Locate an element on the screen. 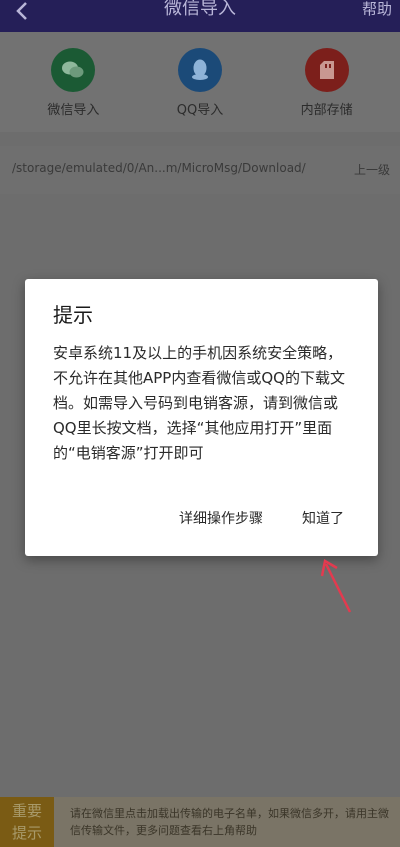 This screenshot has height=847, width=400. qq-icon is located at coordinates (199, 70).